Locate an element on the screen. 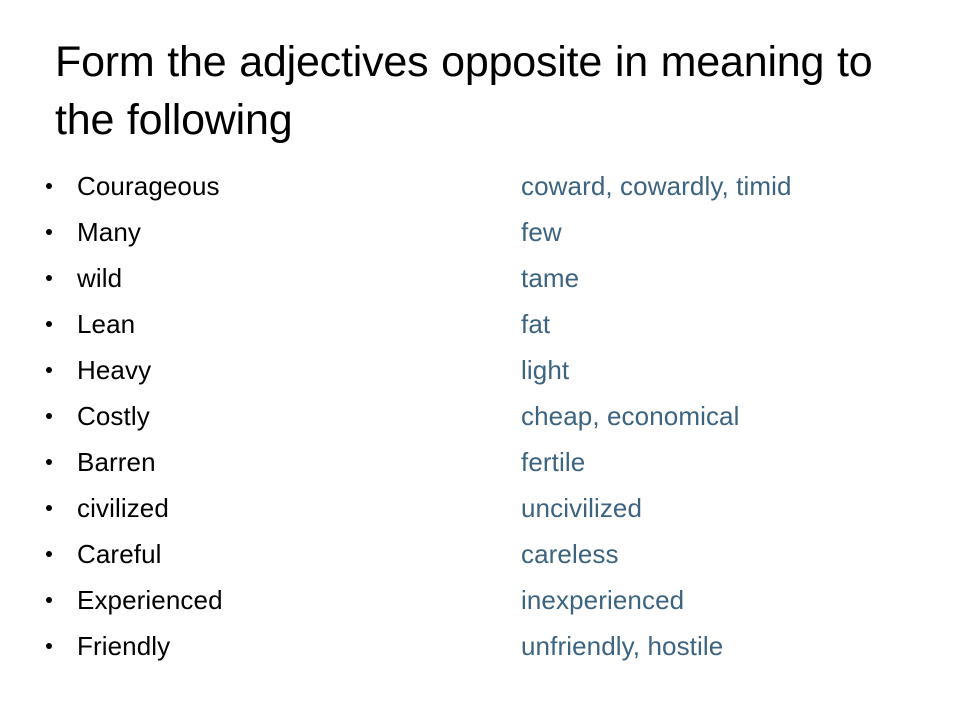 The width and height of the screenshot is (960, 720). list-item: Barren fertile is located at coordinates (480, 462).